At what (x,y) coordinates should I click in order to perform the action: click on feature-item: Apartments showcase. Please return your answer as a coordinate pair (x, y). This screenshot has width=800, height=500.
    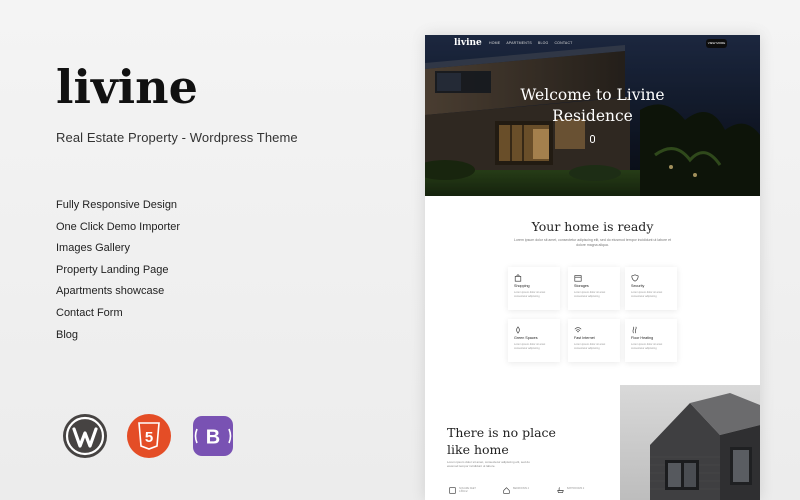
    Looking at the image, I should click on (110, 291).